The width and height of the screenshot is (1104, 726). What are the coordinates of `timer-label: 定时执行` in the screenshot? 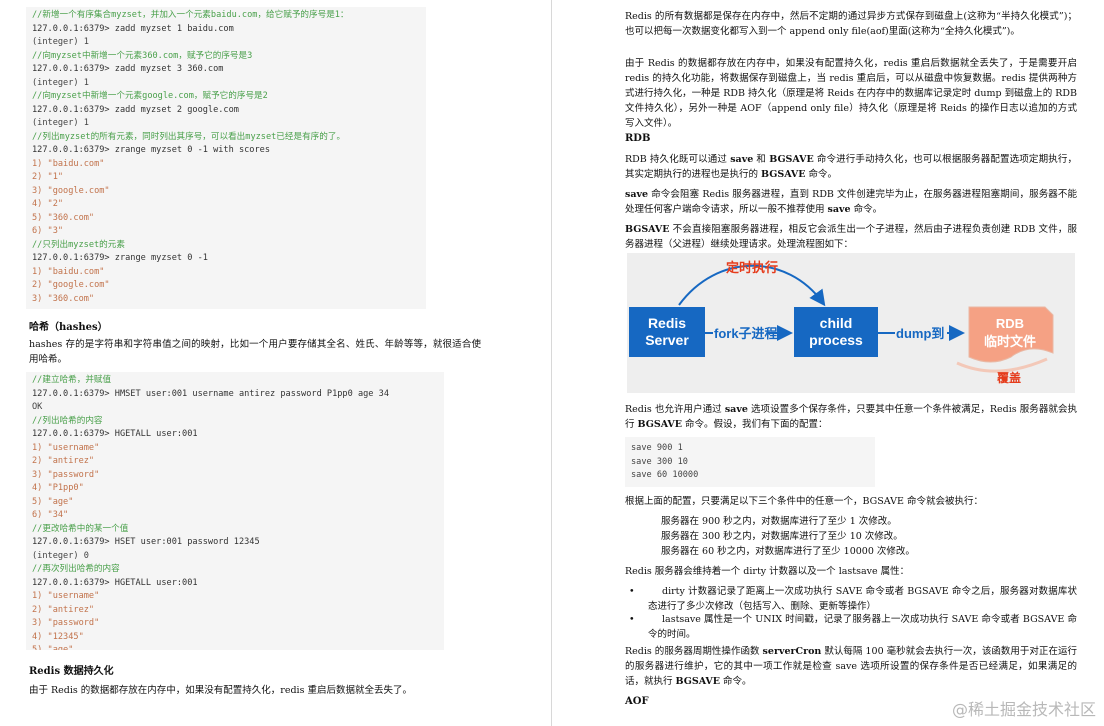 It's located at (752, 267).